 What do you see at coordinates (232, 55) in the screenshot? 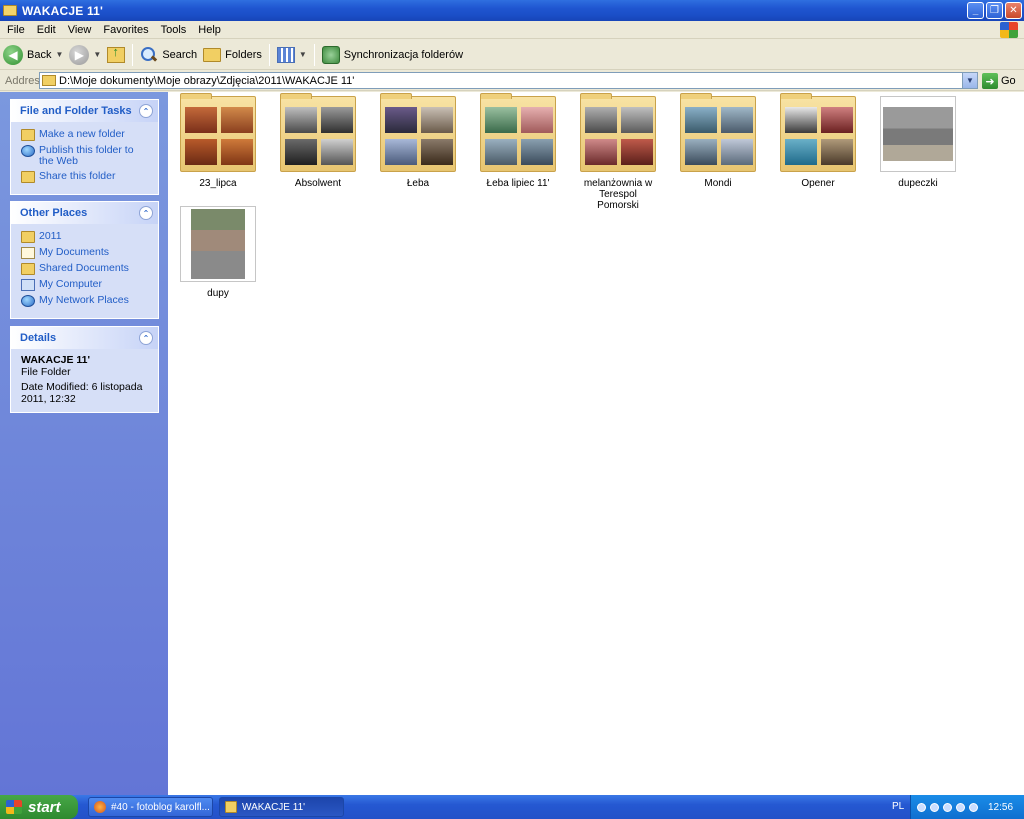
I see `folders-button: Folders` at bounding box center [232, 55].